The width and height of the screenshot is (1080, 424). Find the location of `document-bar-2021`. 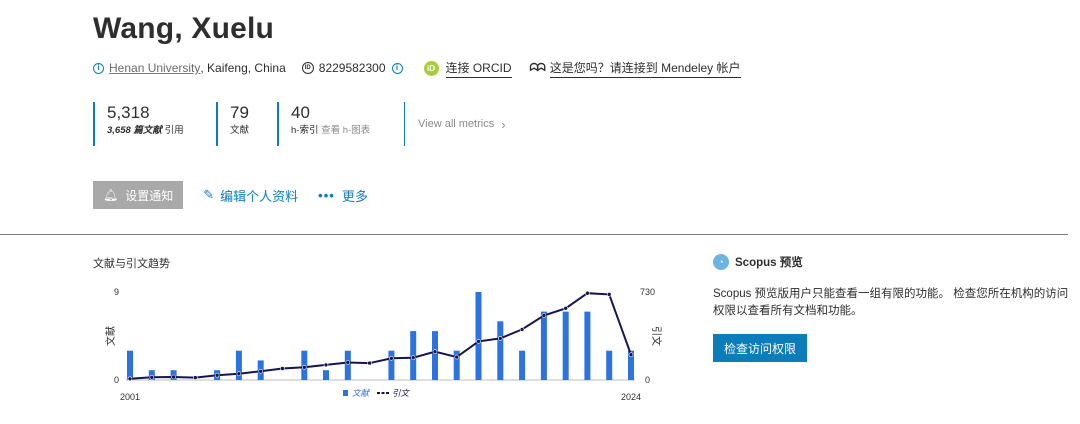

document-bar-2021 is located at coordinates (565, 345).